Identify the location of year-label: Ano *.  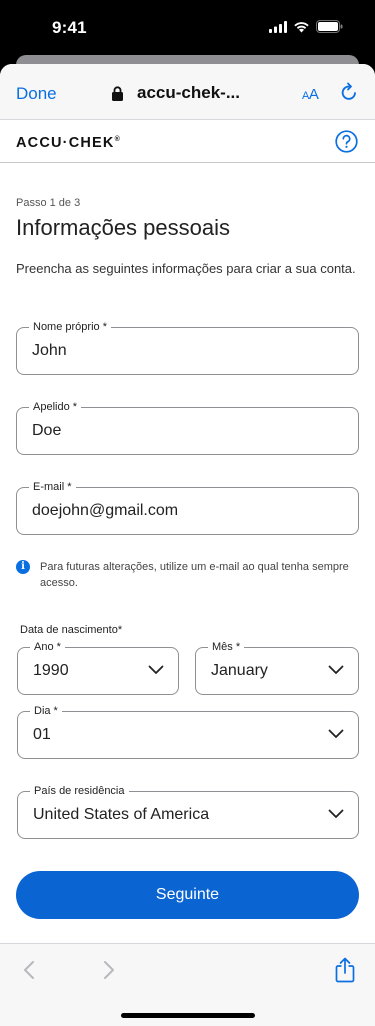
(47, 647).